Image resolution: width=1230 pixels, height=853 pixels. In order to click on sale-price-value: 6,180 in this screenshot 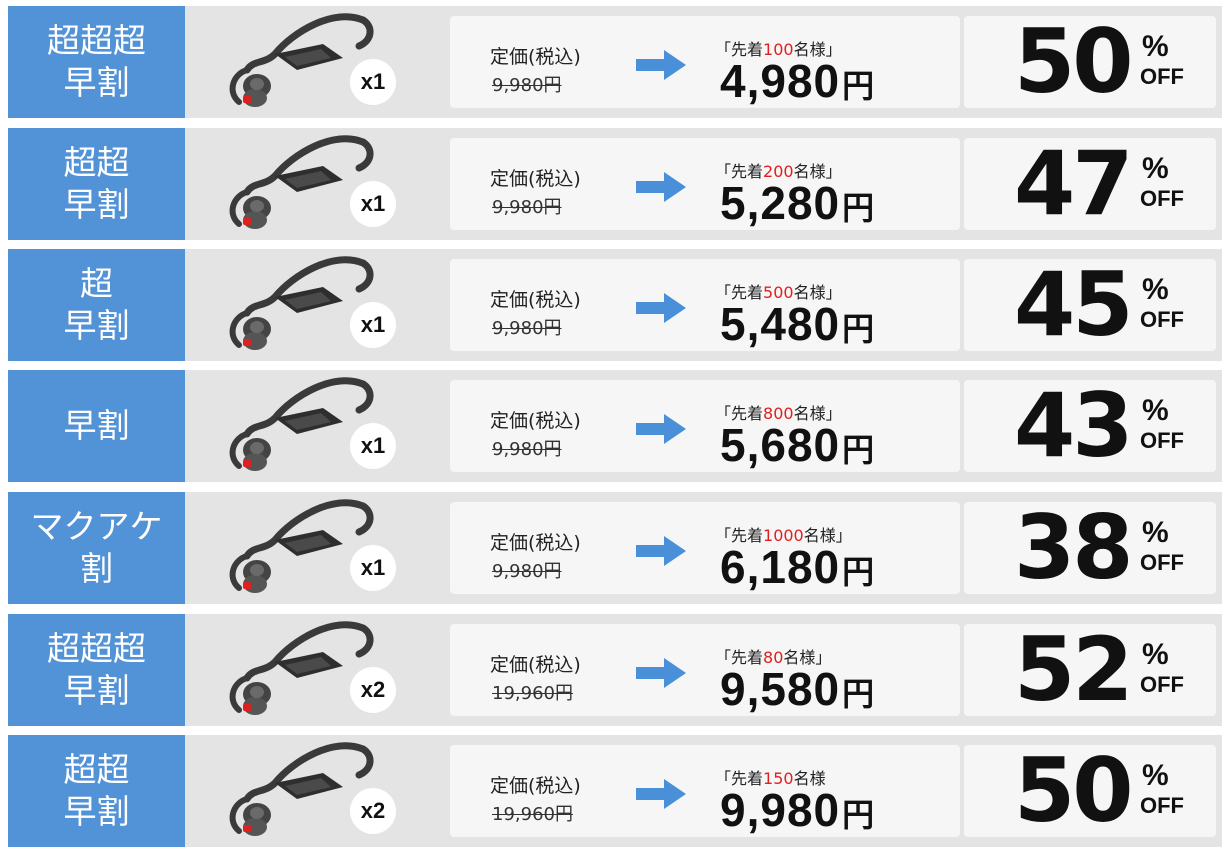, I will do `click(780, 567)`.